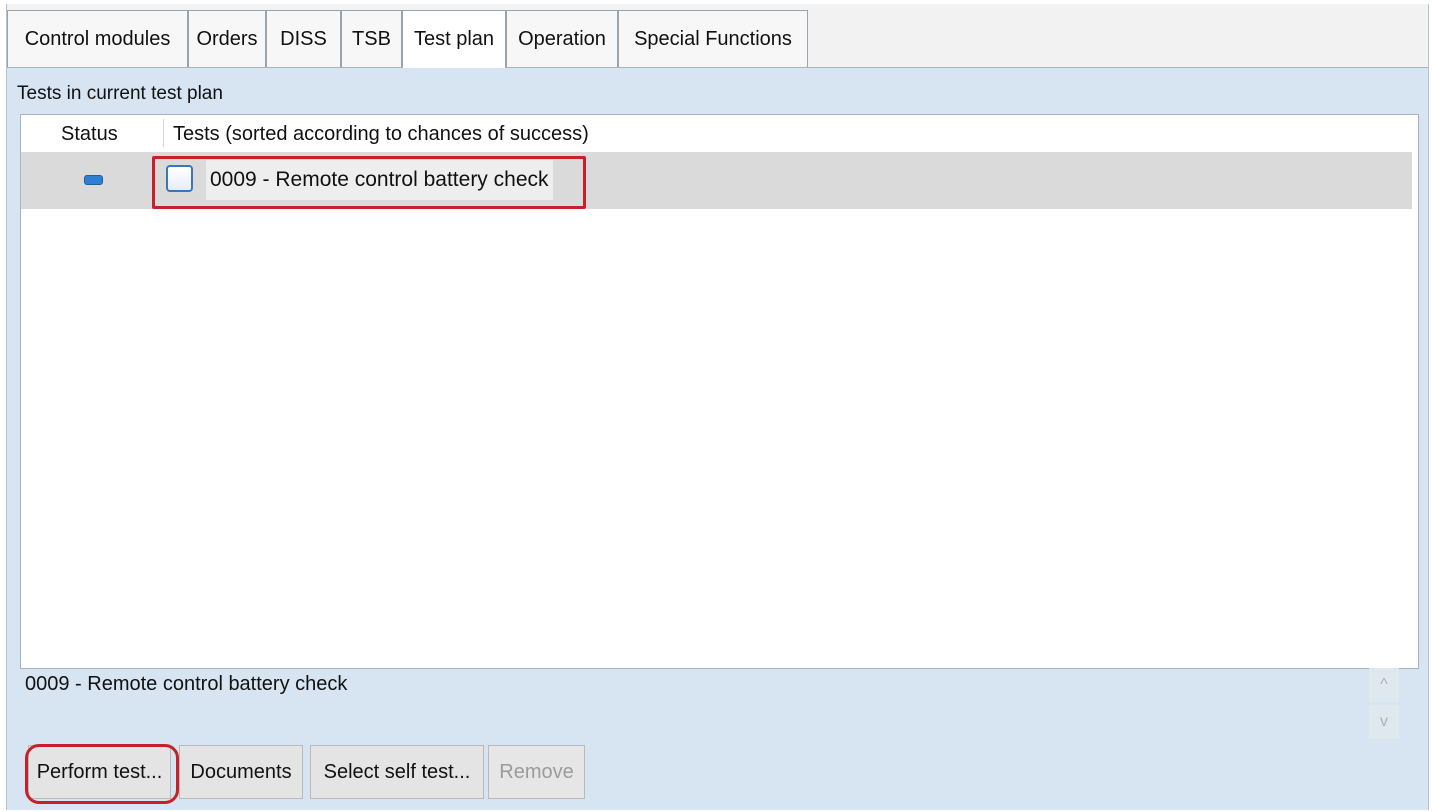 Image resolution: width=1434 pixels, height=812 pixels. Describe the element at coordinates (716, 180) in the screenshot. I see `table-row: 0009 - Remote control battery check` at that location.